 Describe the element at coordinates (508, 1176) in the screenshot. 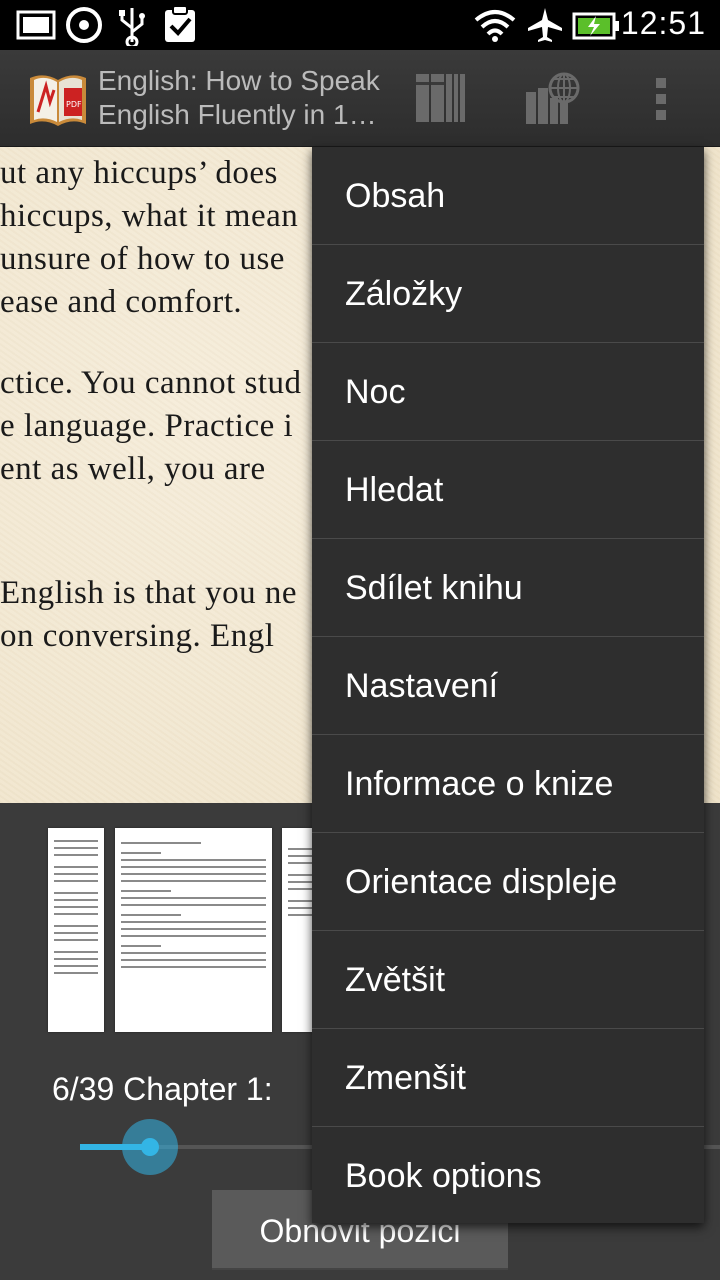

I see `menu-item-book-options: Book options` at that location.